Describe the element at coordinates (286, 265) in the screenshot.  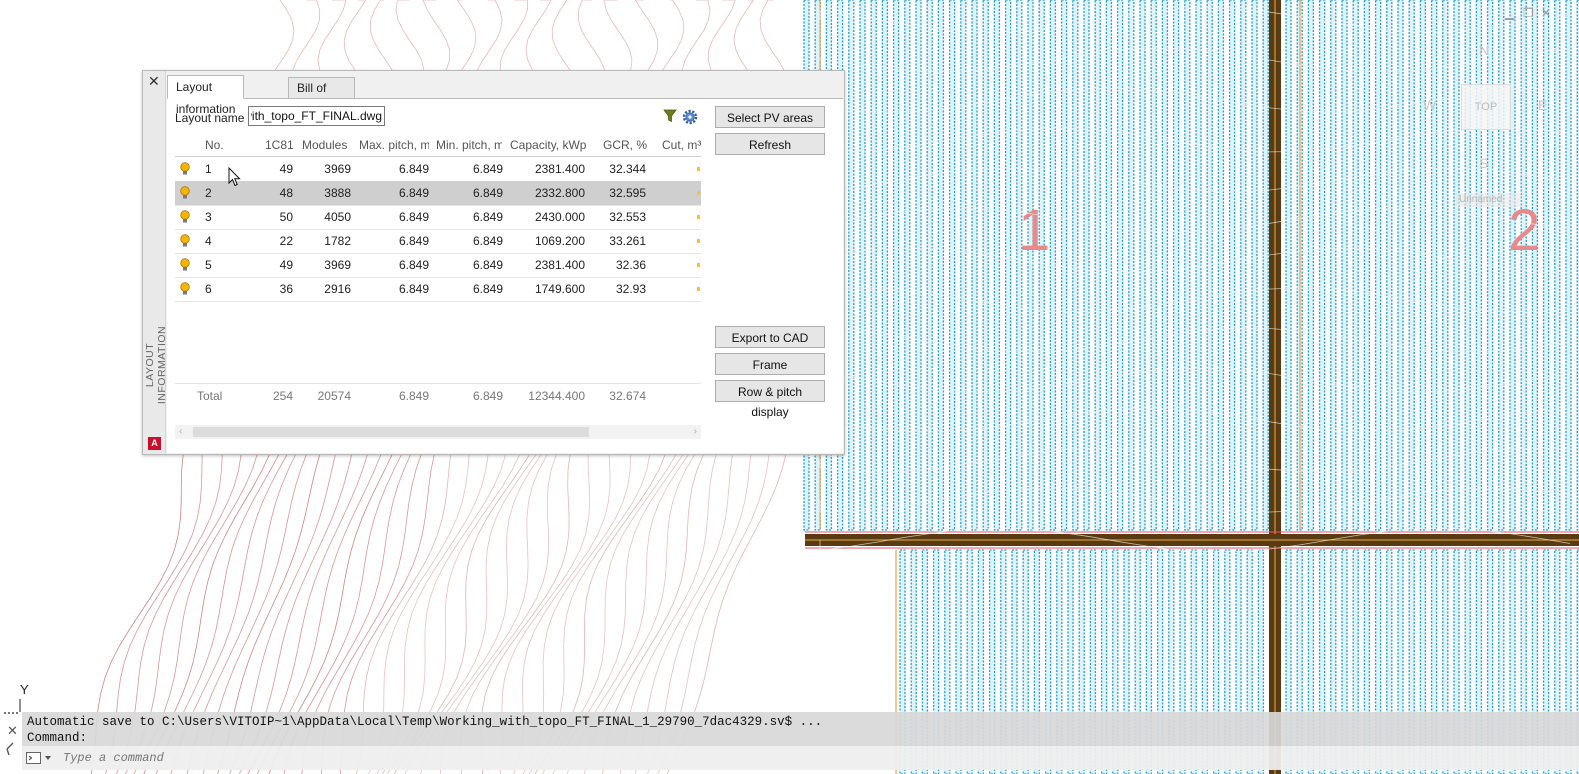
I see `cell-c81: 49` at that location.